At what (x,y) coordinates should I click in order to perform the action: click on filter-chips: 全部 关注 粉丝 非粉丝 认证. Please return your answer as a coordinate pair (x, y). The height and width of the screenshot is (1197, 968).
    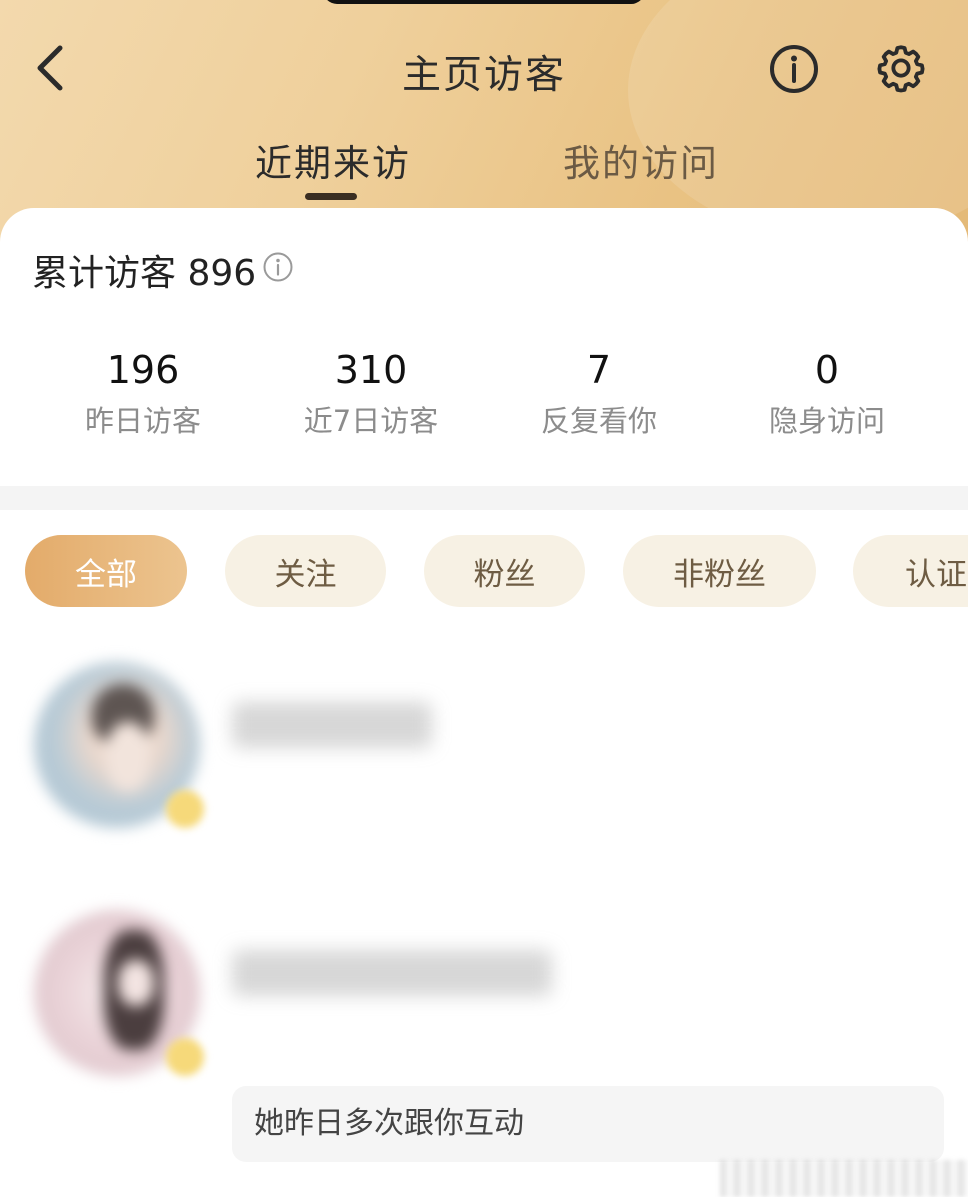
    Looking at the image, I should click on (484, 571).